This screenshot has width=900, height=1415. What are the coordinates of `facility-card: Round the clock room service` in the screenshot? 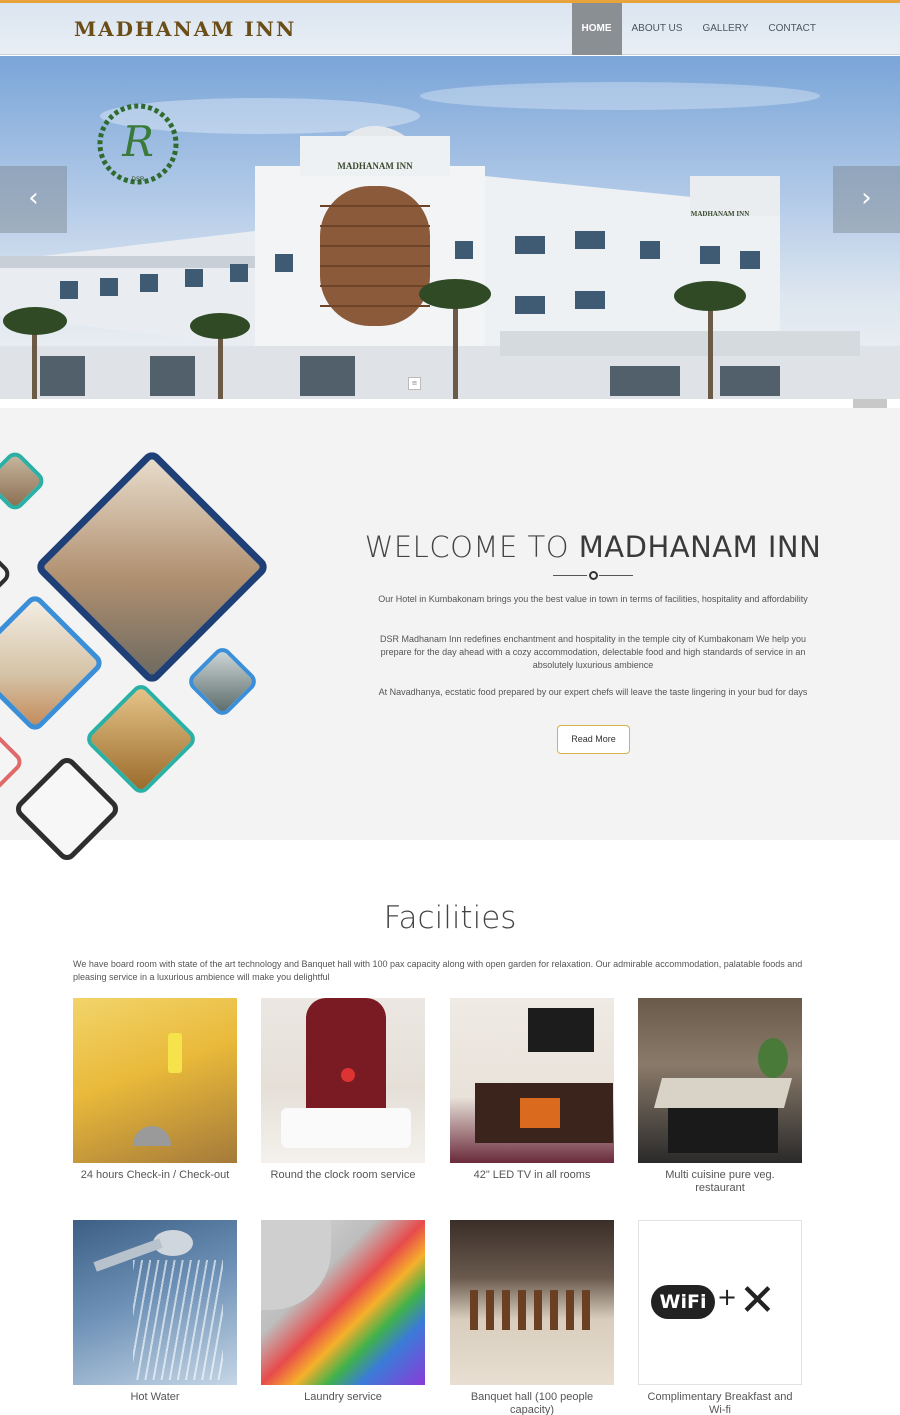 It's located at (343, 1090).